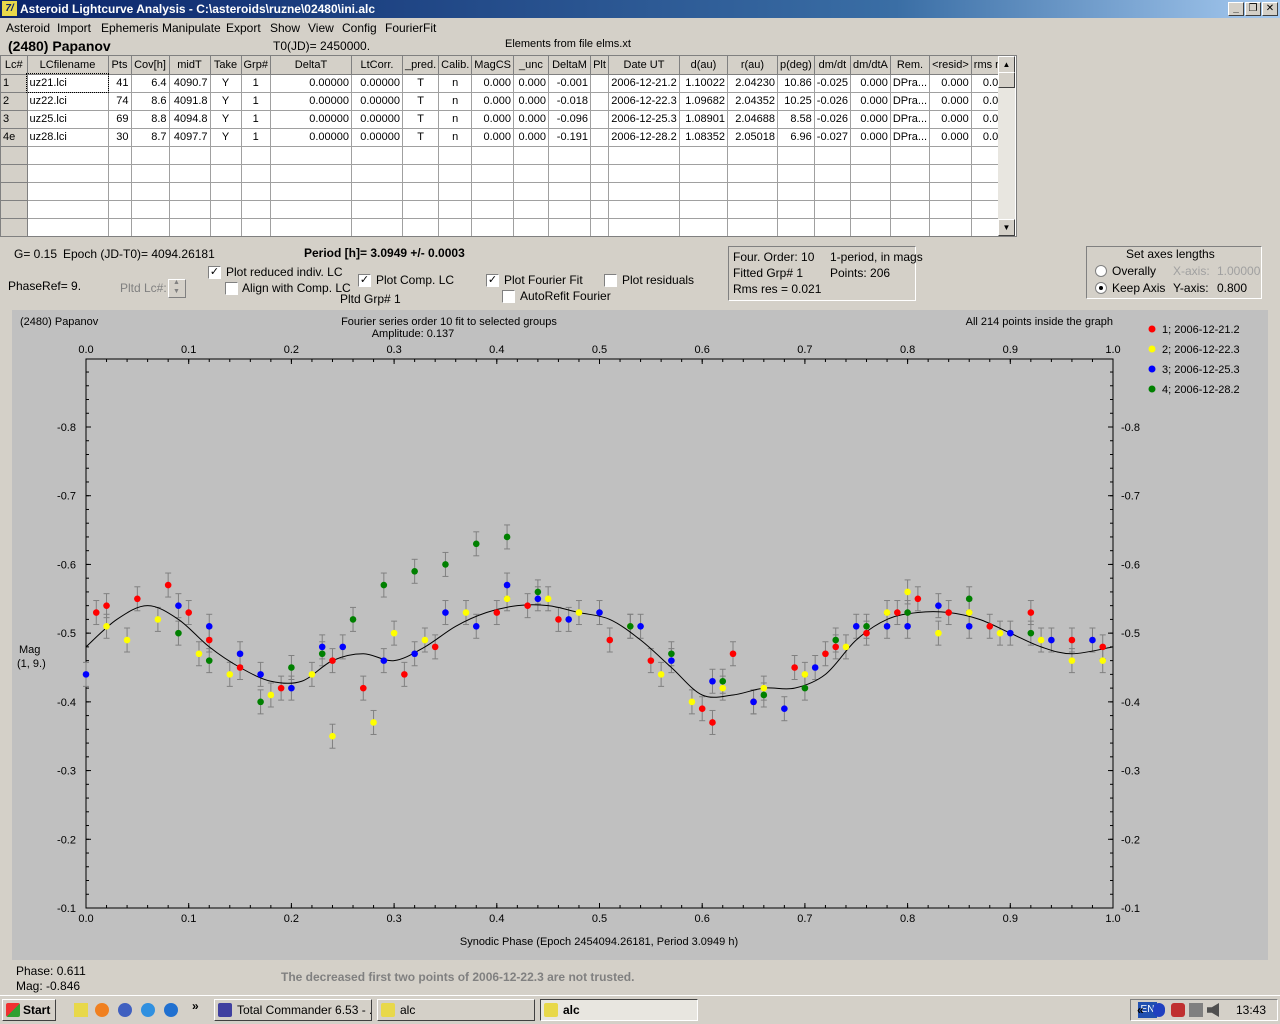  I want to click on spin-up-icon: ▲, so click(176, 282).